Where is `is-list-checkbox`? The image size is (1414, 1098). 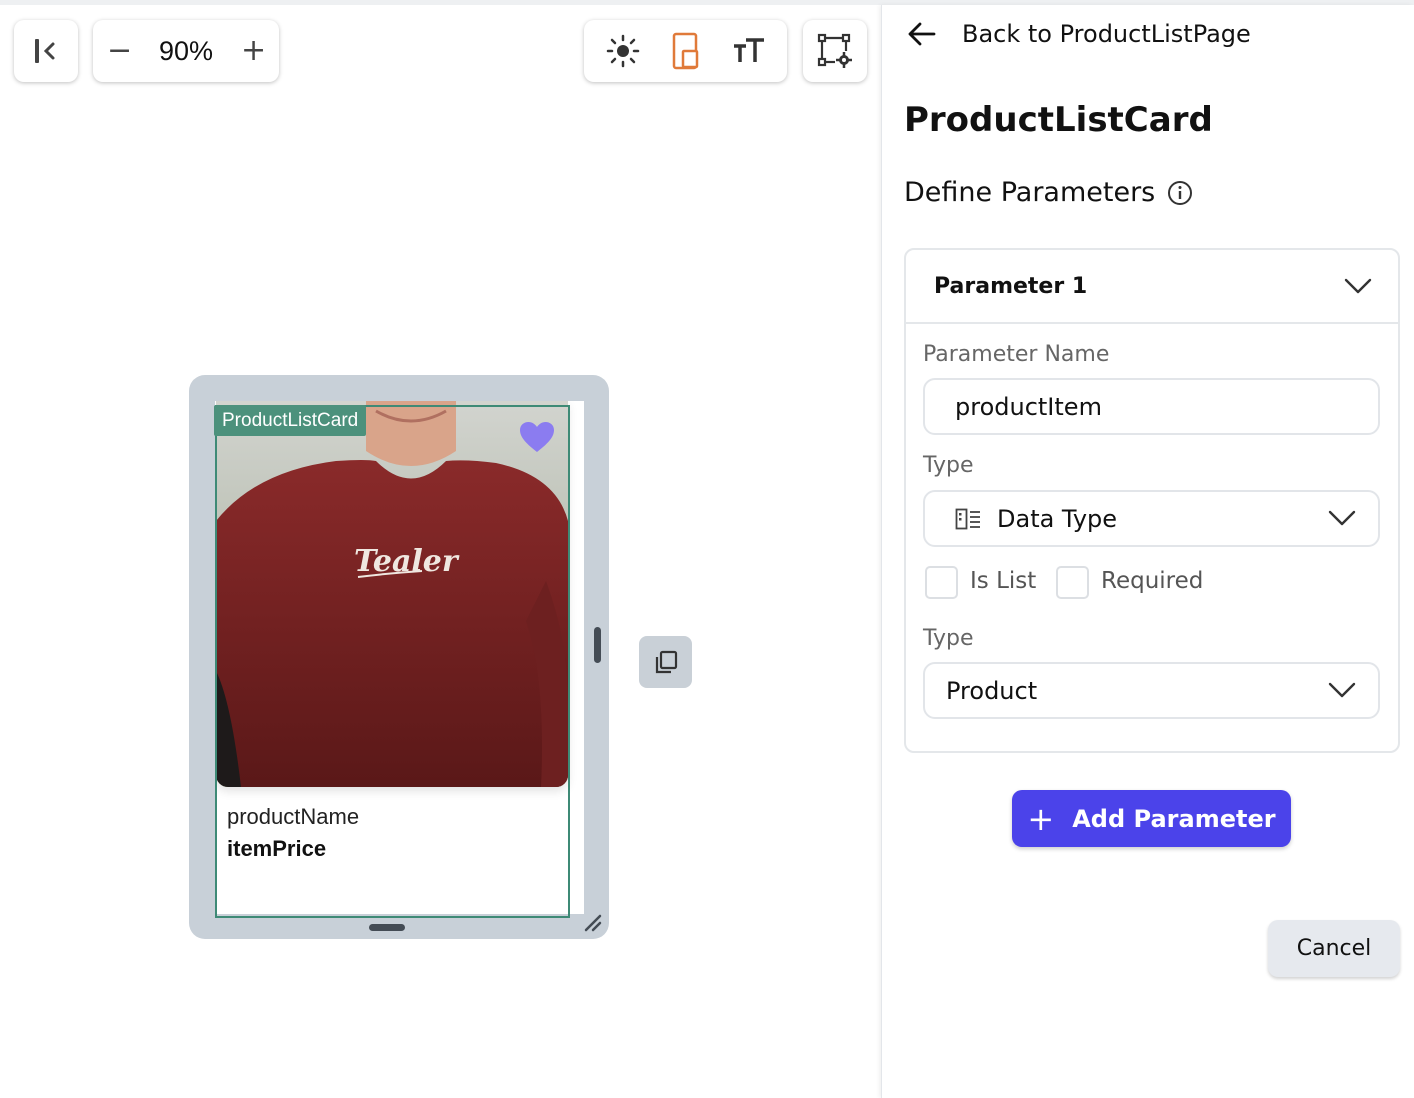 is-list-checkbox is located at coordinates (941, 582).